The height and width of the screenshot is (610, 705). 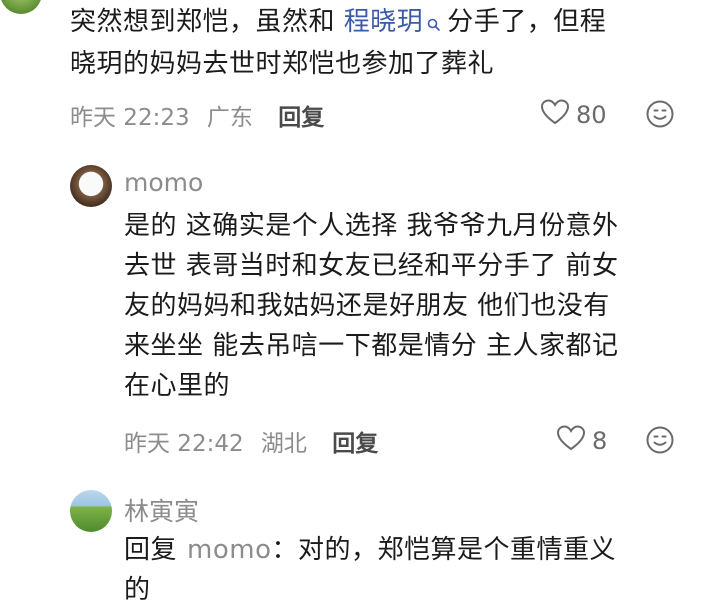 I want to click on like-button: 80, so click(x=573, y=115).